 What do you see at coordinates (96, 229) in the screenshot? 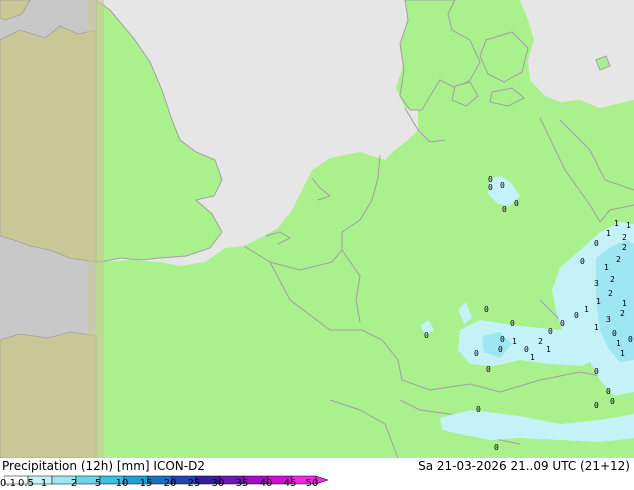
I see `domain-edge-strip` at bounding box center [96, 229].